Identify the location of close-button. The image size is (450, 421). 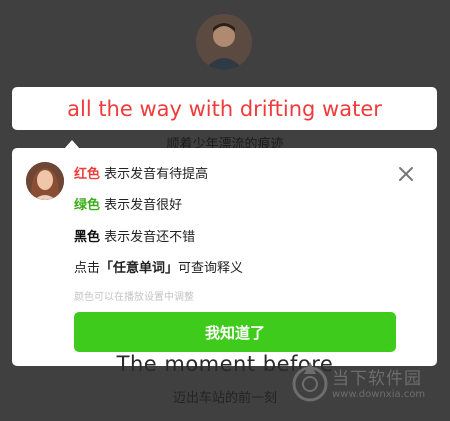
(406, 174).